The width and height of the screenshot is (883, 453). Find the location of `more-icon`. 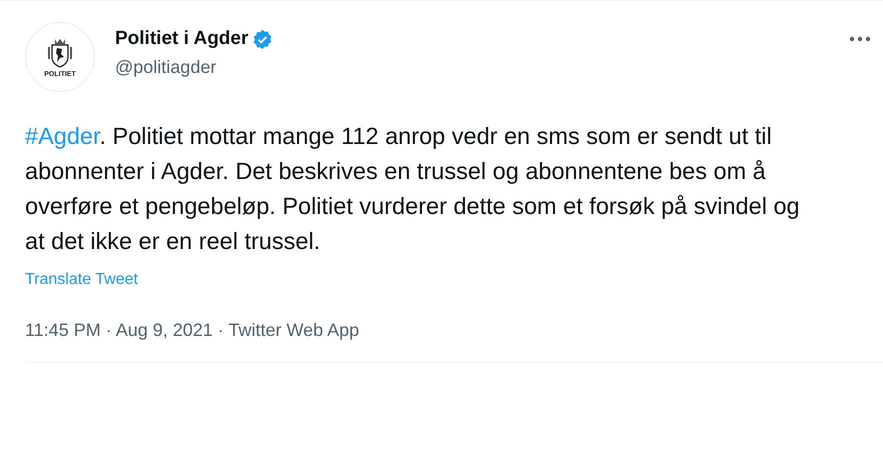

more-icon is located at coordinates (860, 39).